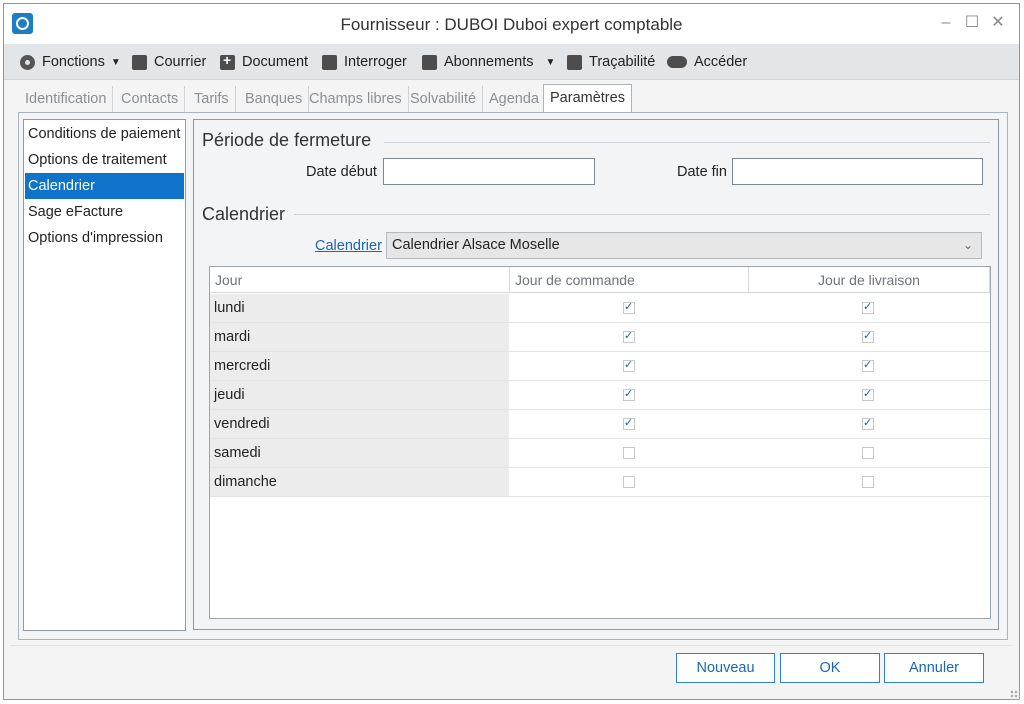 This screenshot has width=1024, height=704. I want to click on minimize-button: –, so click(946, 23).